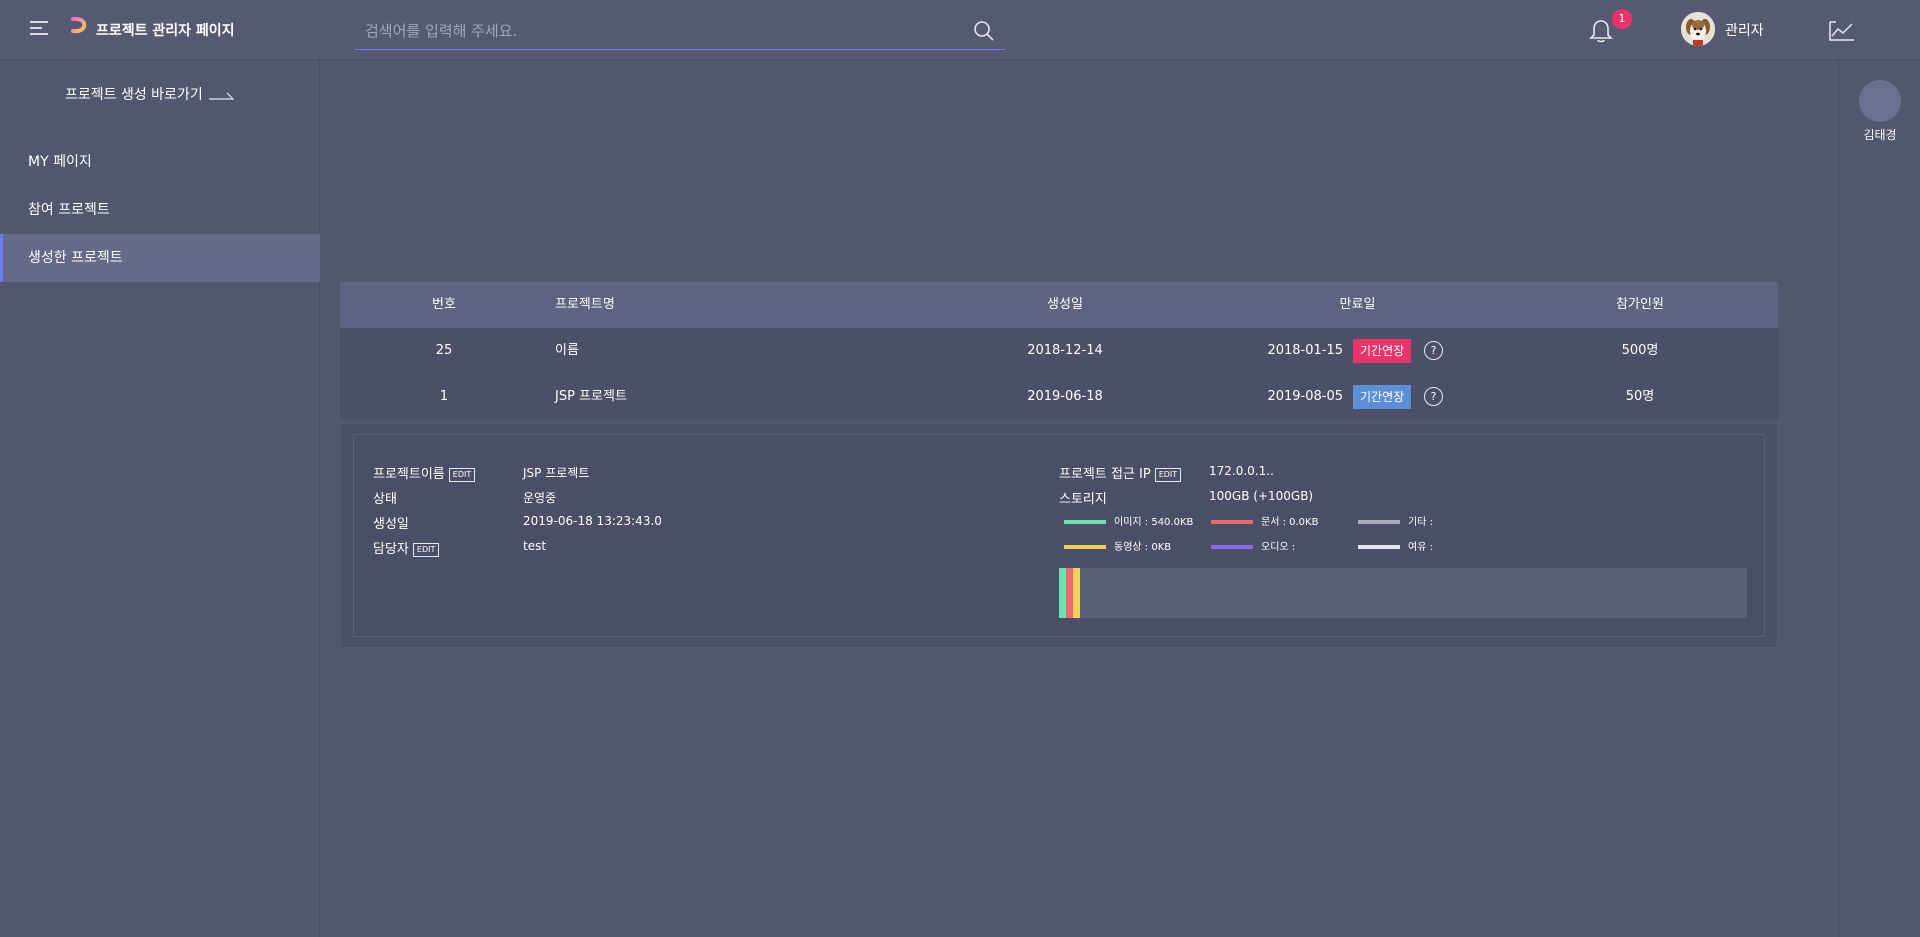 The image size is (1920, 937). Describe the element at coordinates (1241, 471) in the screenshot. I see `ip-value: 172.0.0.1..` at that location.